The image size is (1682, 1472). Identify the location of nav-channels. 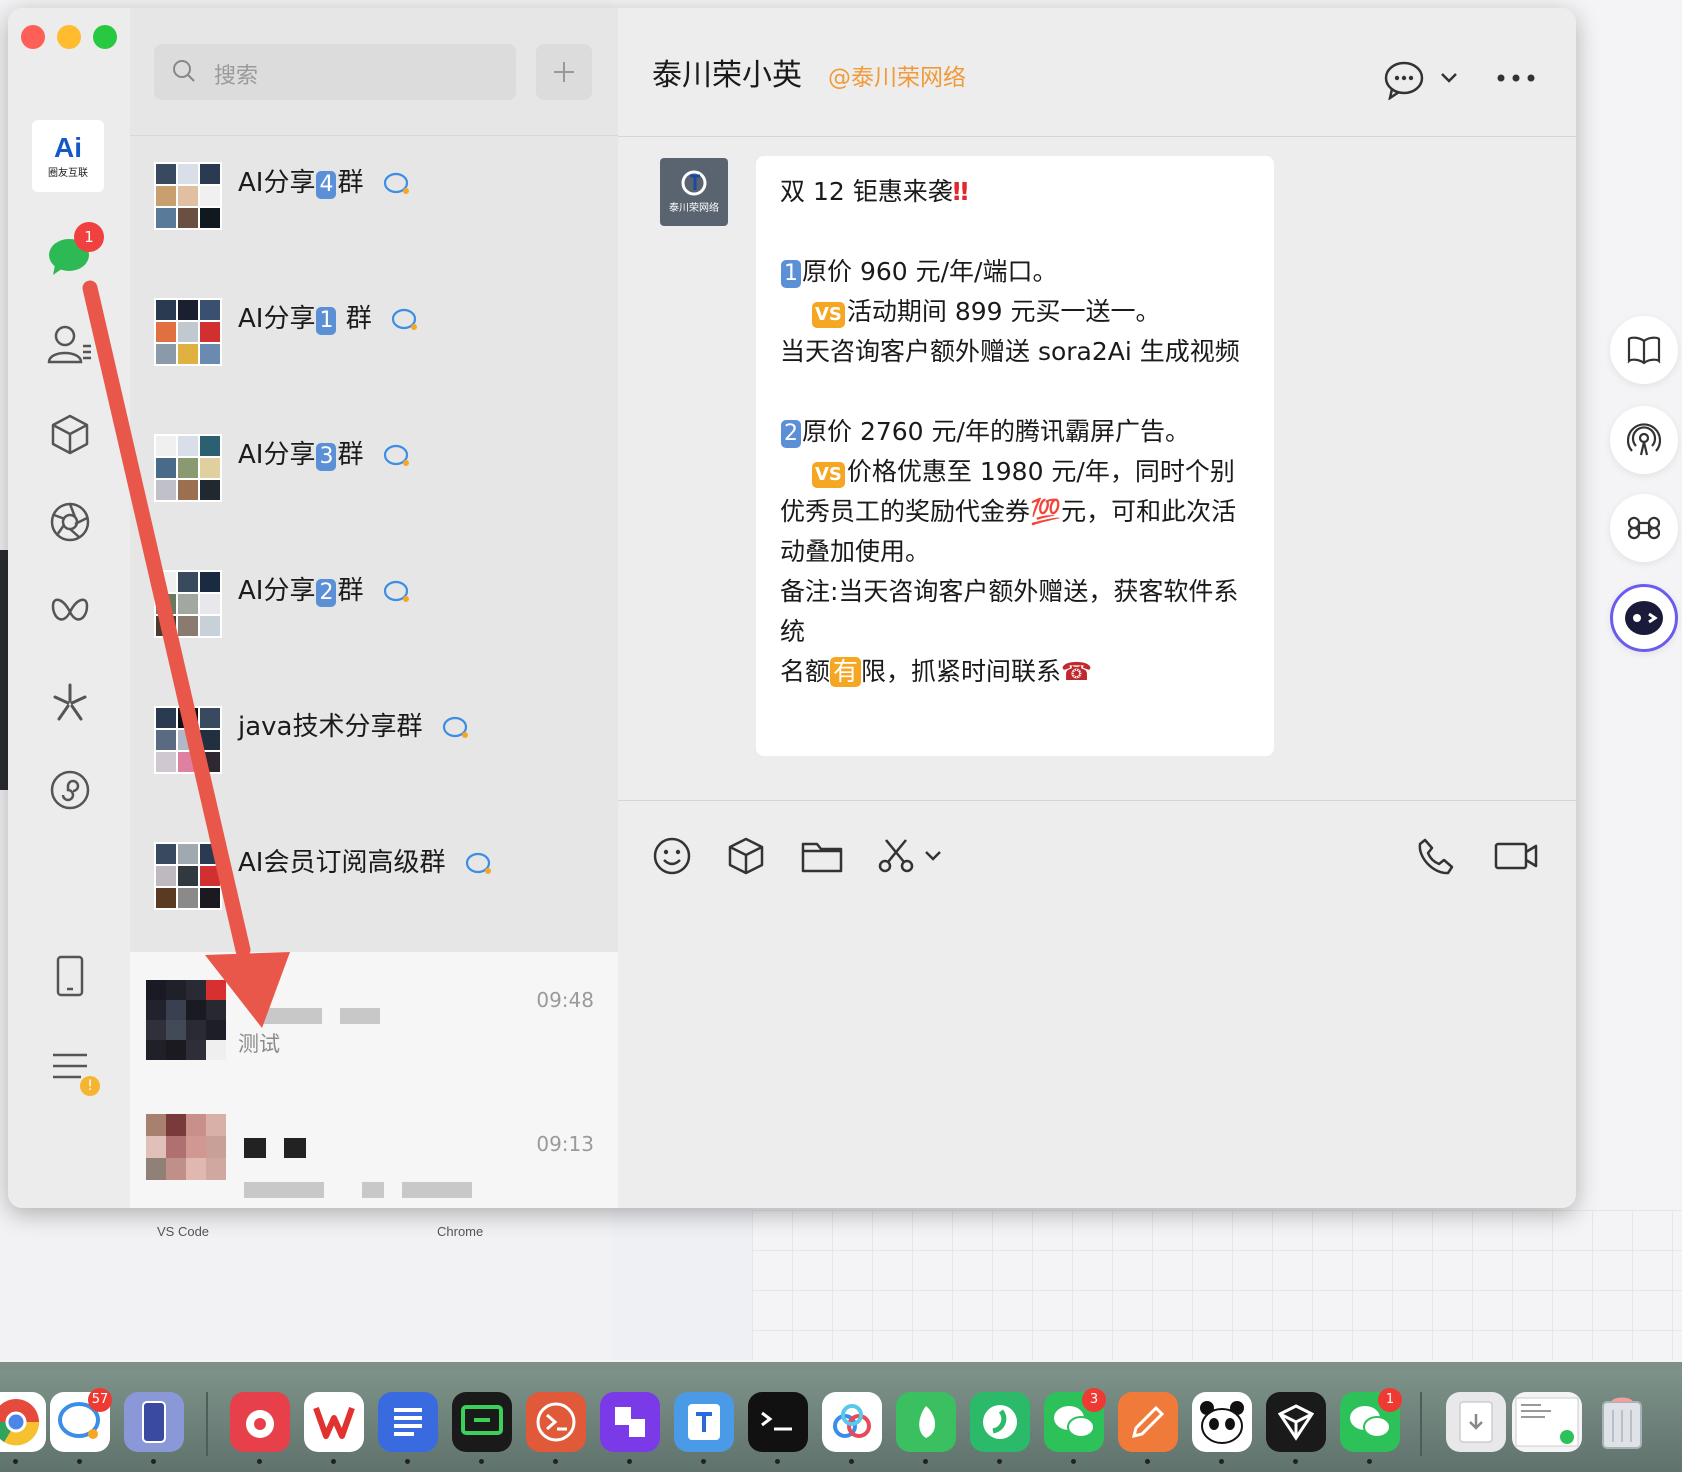
(70, 612).